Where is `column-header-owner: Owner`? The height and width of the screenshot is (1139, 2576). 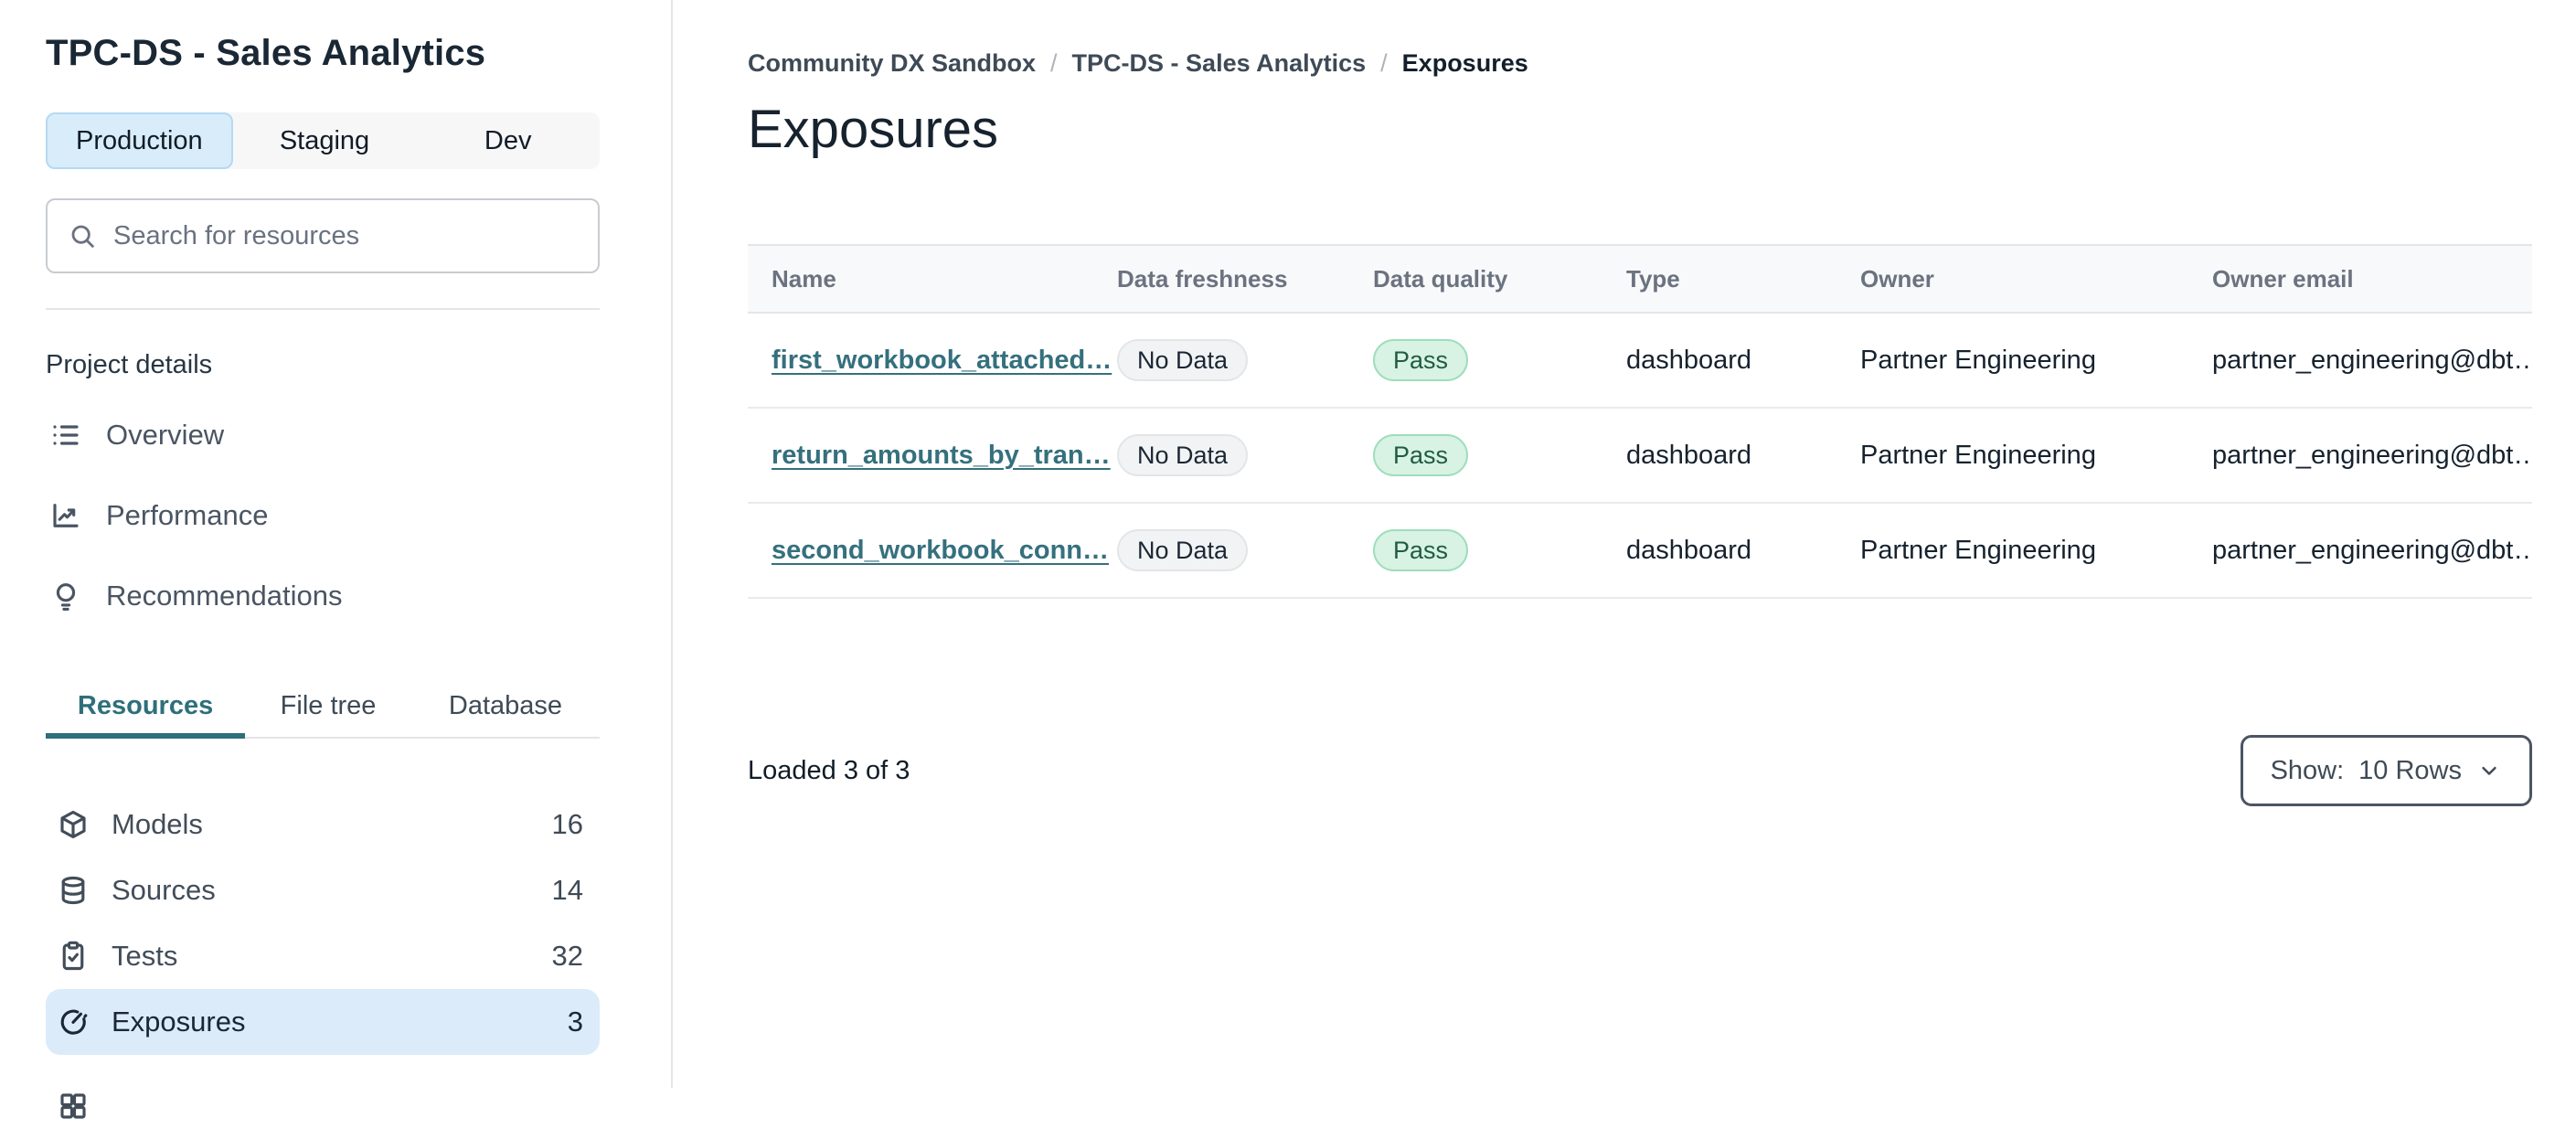 column-header-owner: Owner is located at coordinates (2036, 279).